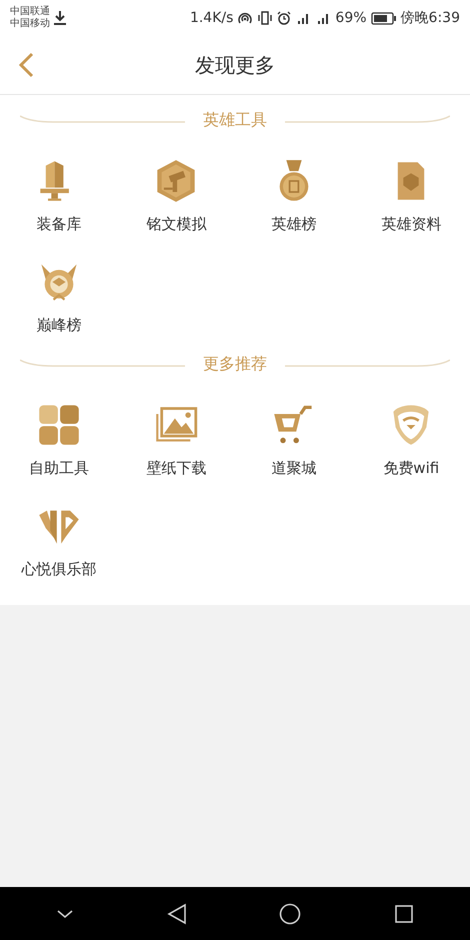 The height and width of the screenshot is (940, 470). Describe the element at coordinates (65, 913) in the screenshot. I see `chevron-down-icon` at that location.